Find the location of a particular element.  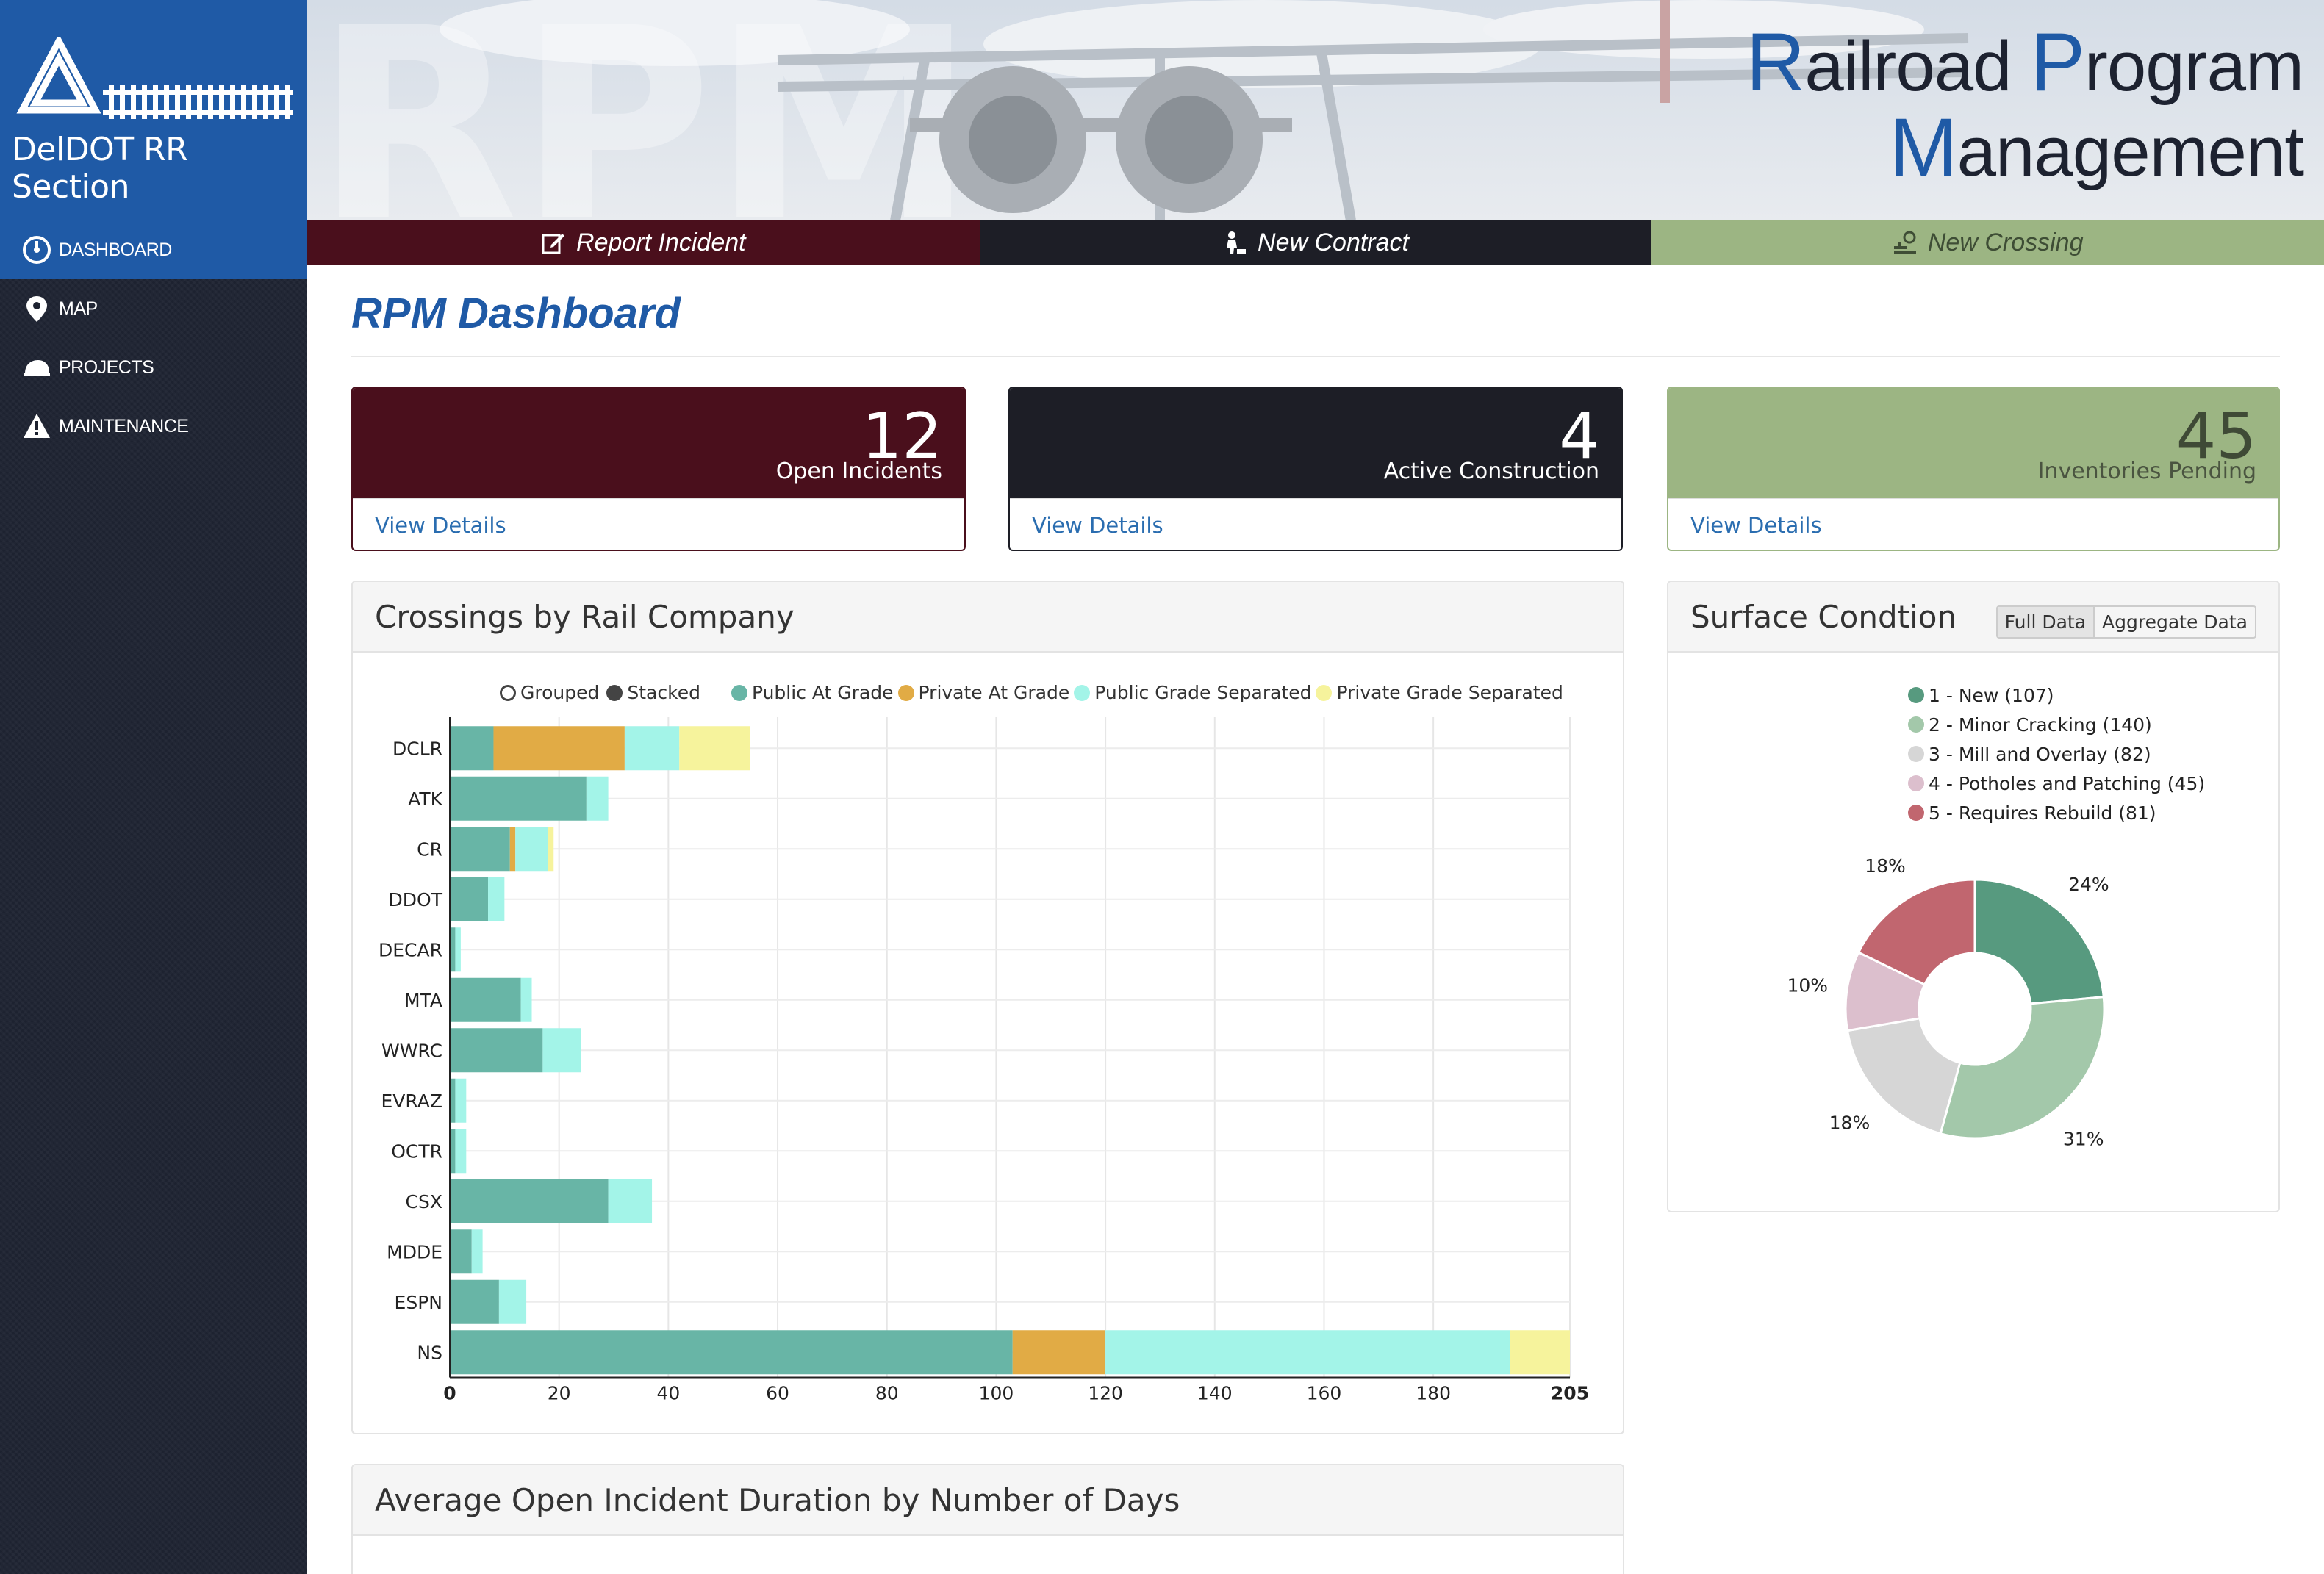

new-crossing-button: New Crossing is located at coordinates (1987, 243).